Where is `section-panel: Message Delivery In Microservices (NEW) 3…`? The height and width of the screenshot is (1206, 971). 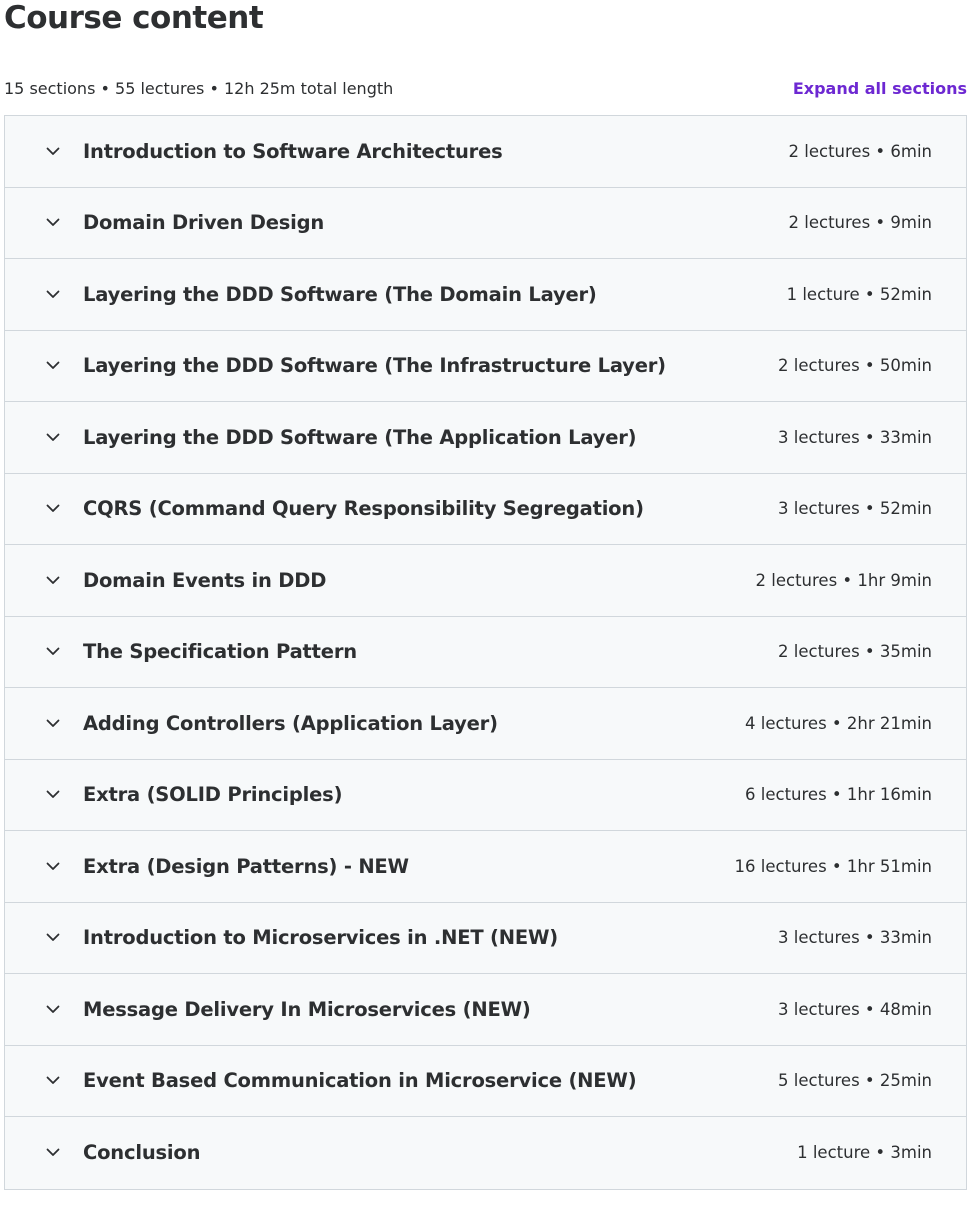 section-panel: Message Delivery In Microservices (NEW) 3… is located at coordinates (485, 1010).